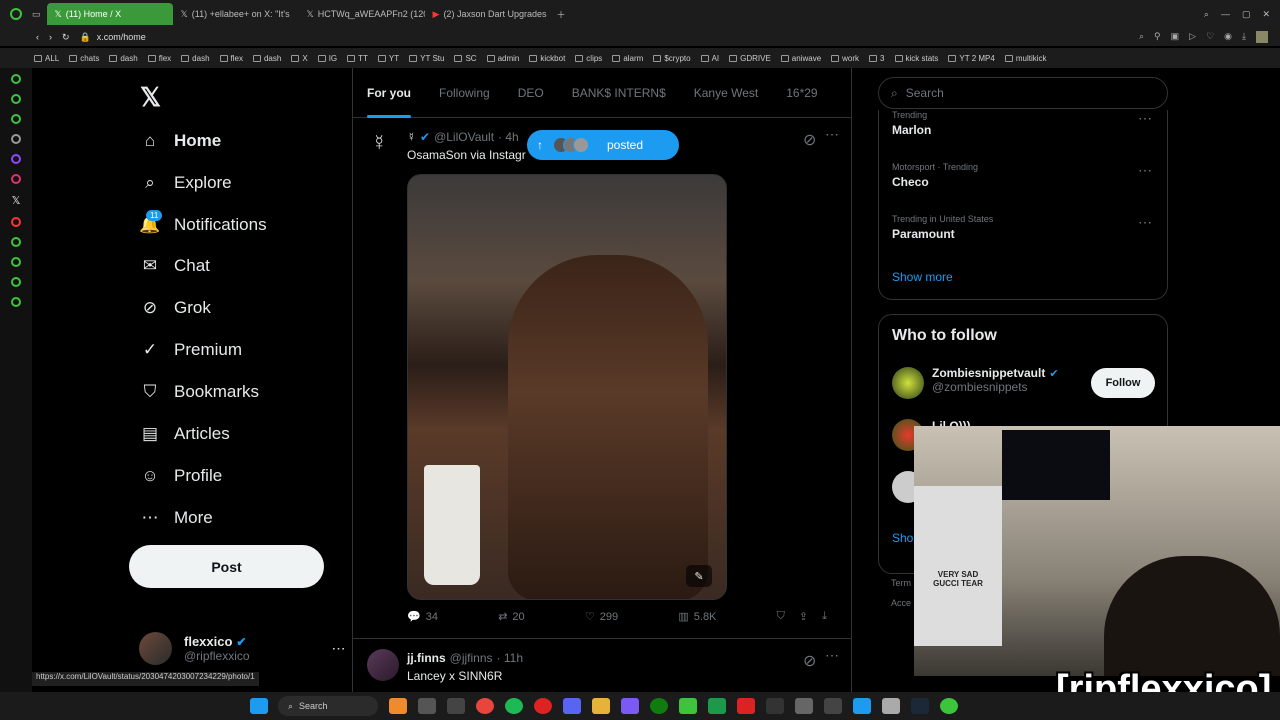 The height and width of the screenshot is (720, 1280). What do you see at coordinates (328, 706) in the screenshot?
I see `taskbar-search: ⌕ Search` at bounding box center [328, 706].